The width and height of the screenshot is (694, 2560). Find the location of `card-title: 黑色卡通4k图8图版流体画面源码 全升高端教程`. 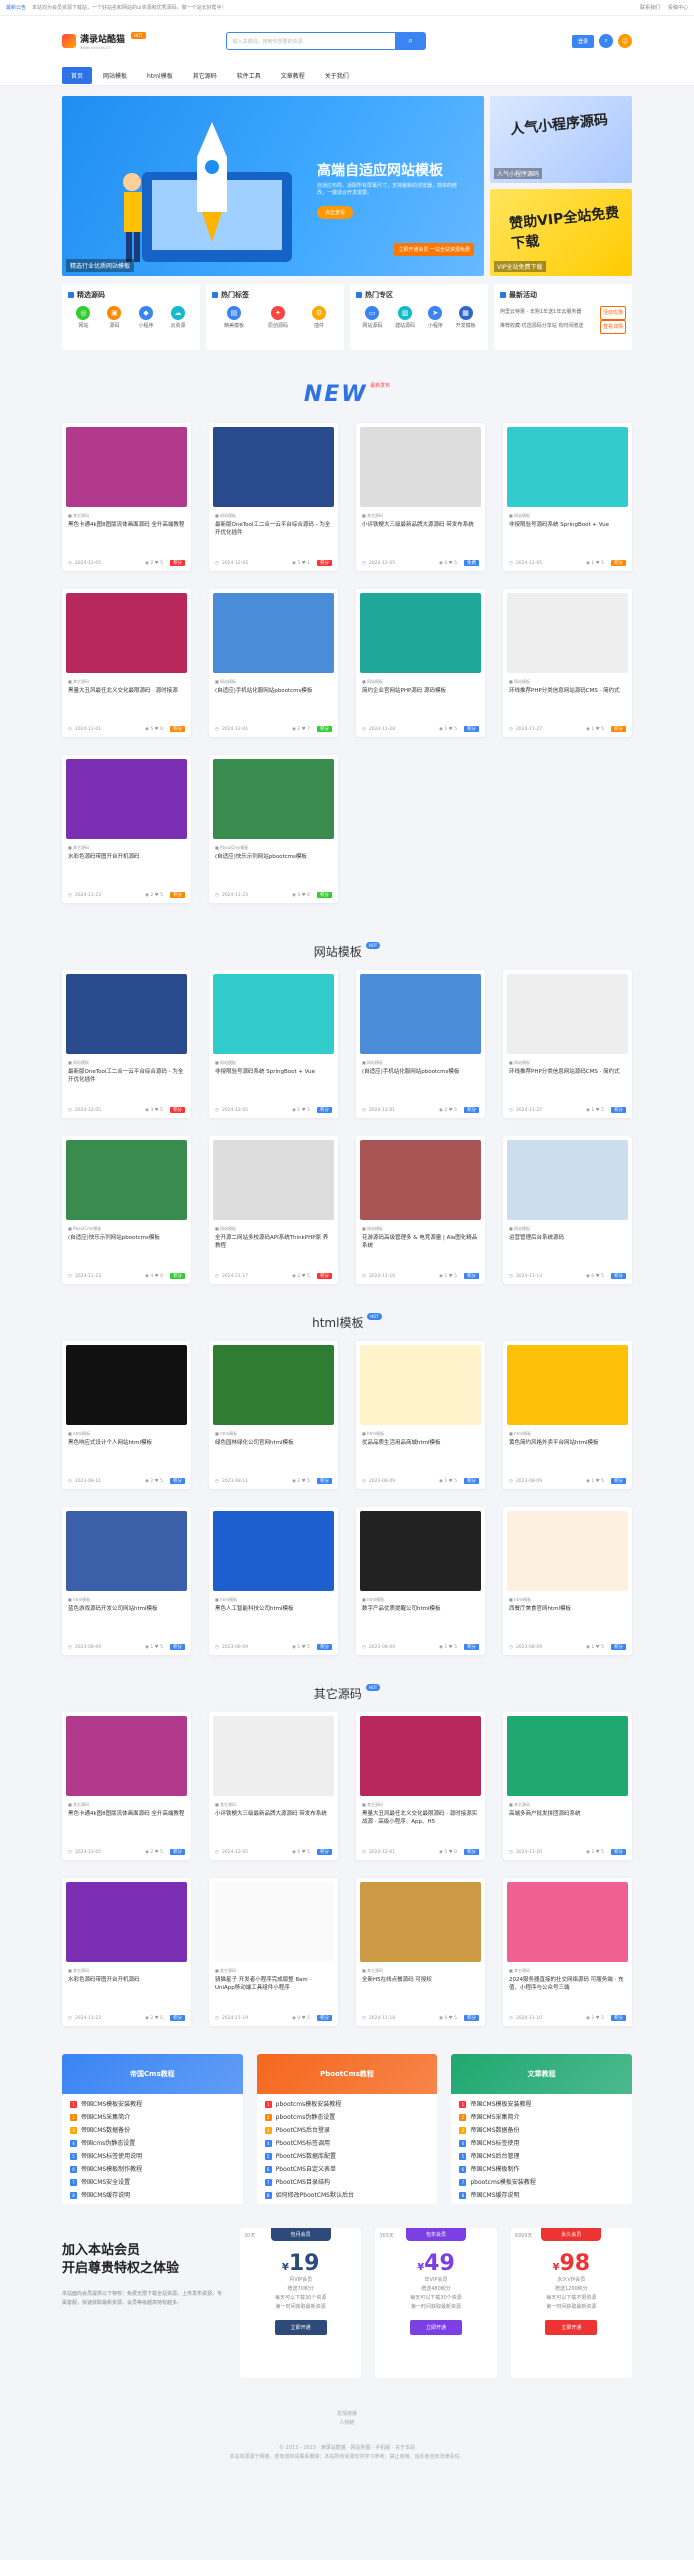

card-title: 黑色卡通4k图8图版流体画面源码 全升高端教程 is located at coordinates (126, 533).